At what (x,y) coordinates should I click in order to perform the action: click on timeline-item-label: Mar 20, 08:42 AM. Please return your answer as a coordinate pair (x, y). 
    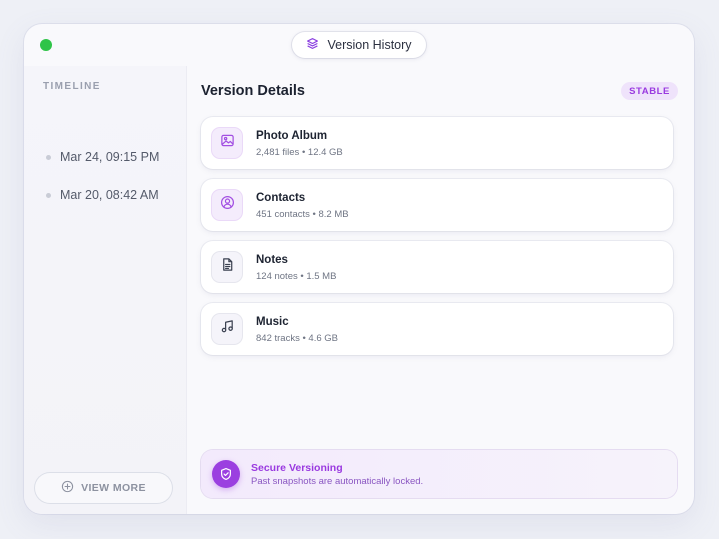
    Looking at the image, I should click on (109, 195).